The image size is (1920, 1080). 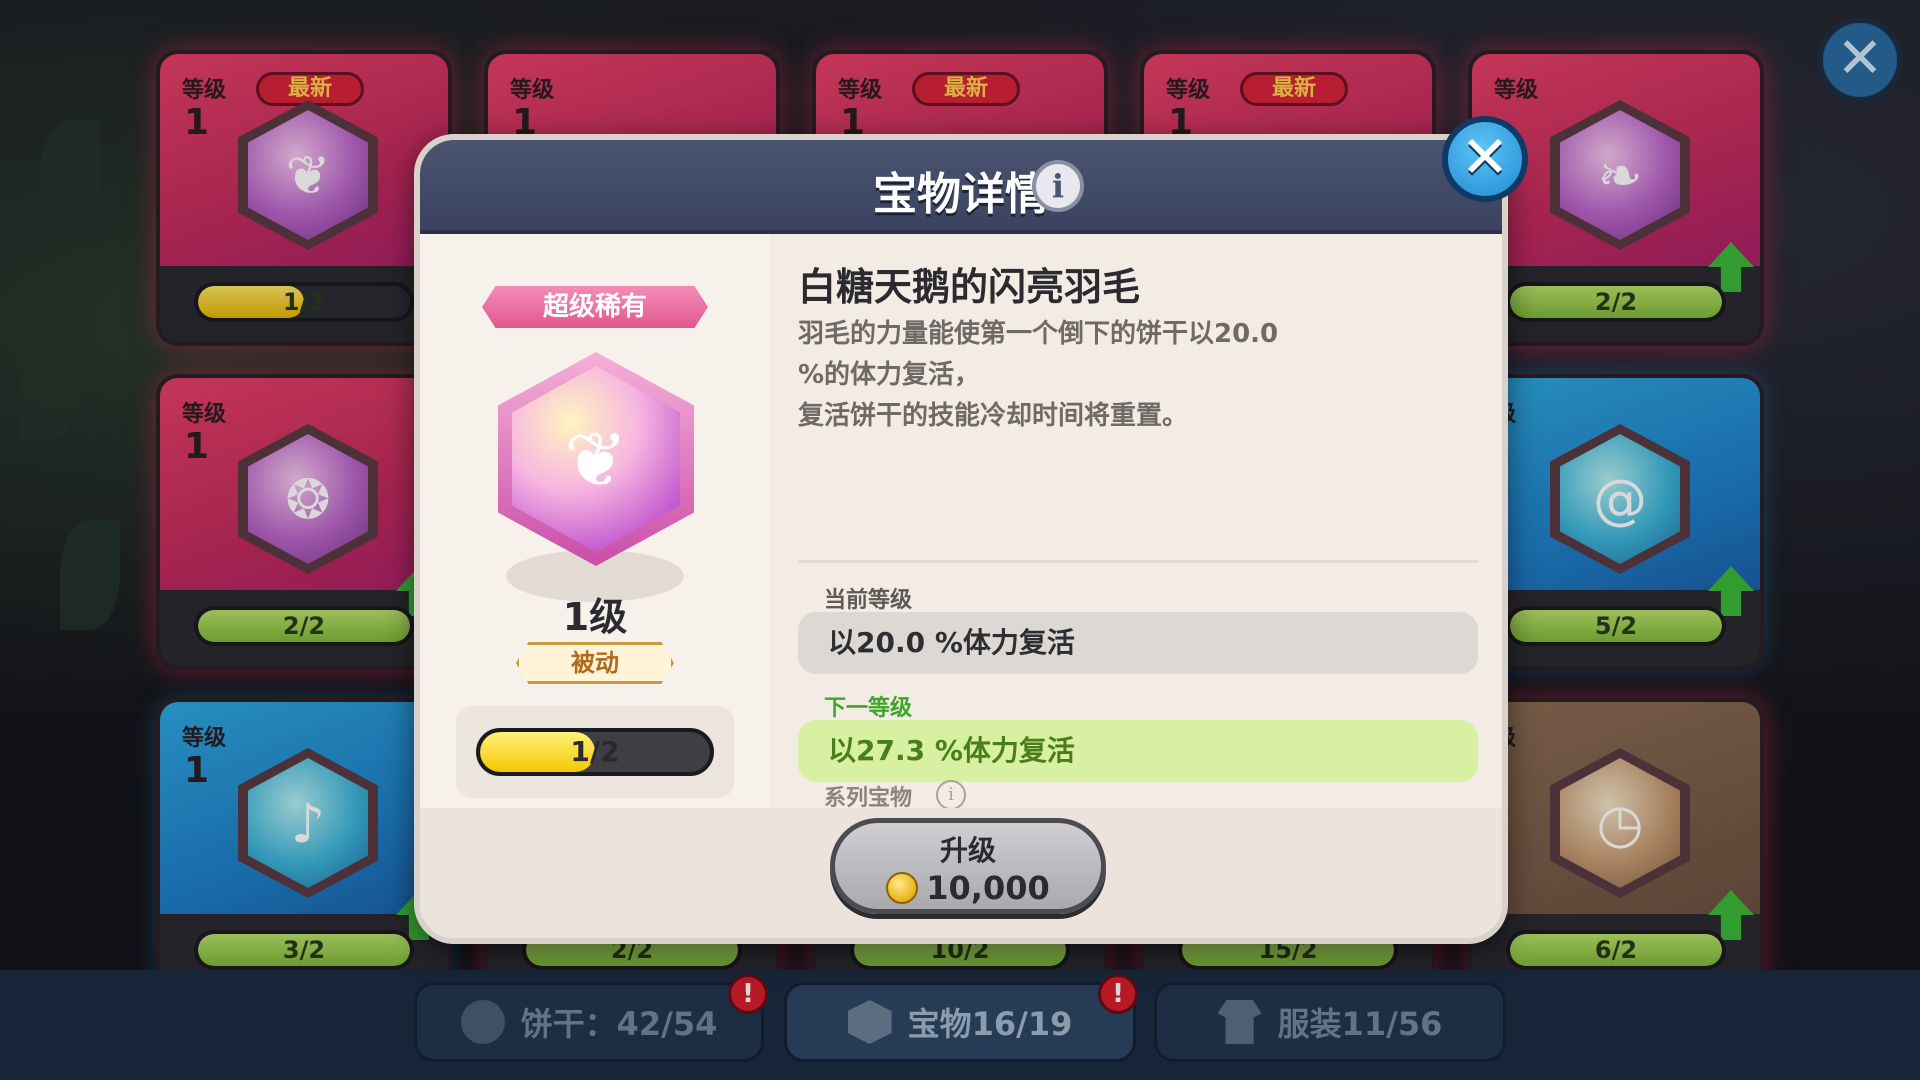 I want to click on modal-header: 宝物详情 i, so click(x=961, y=187).